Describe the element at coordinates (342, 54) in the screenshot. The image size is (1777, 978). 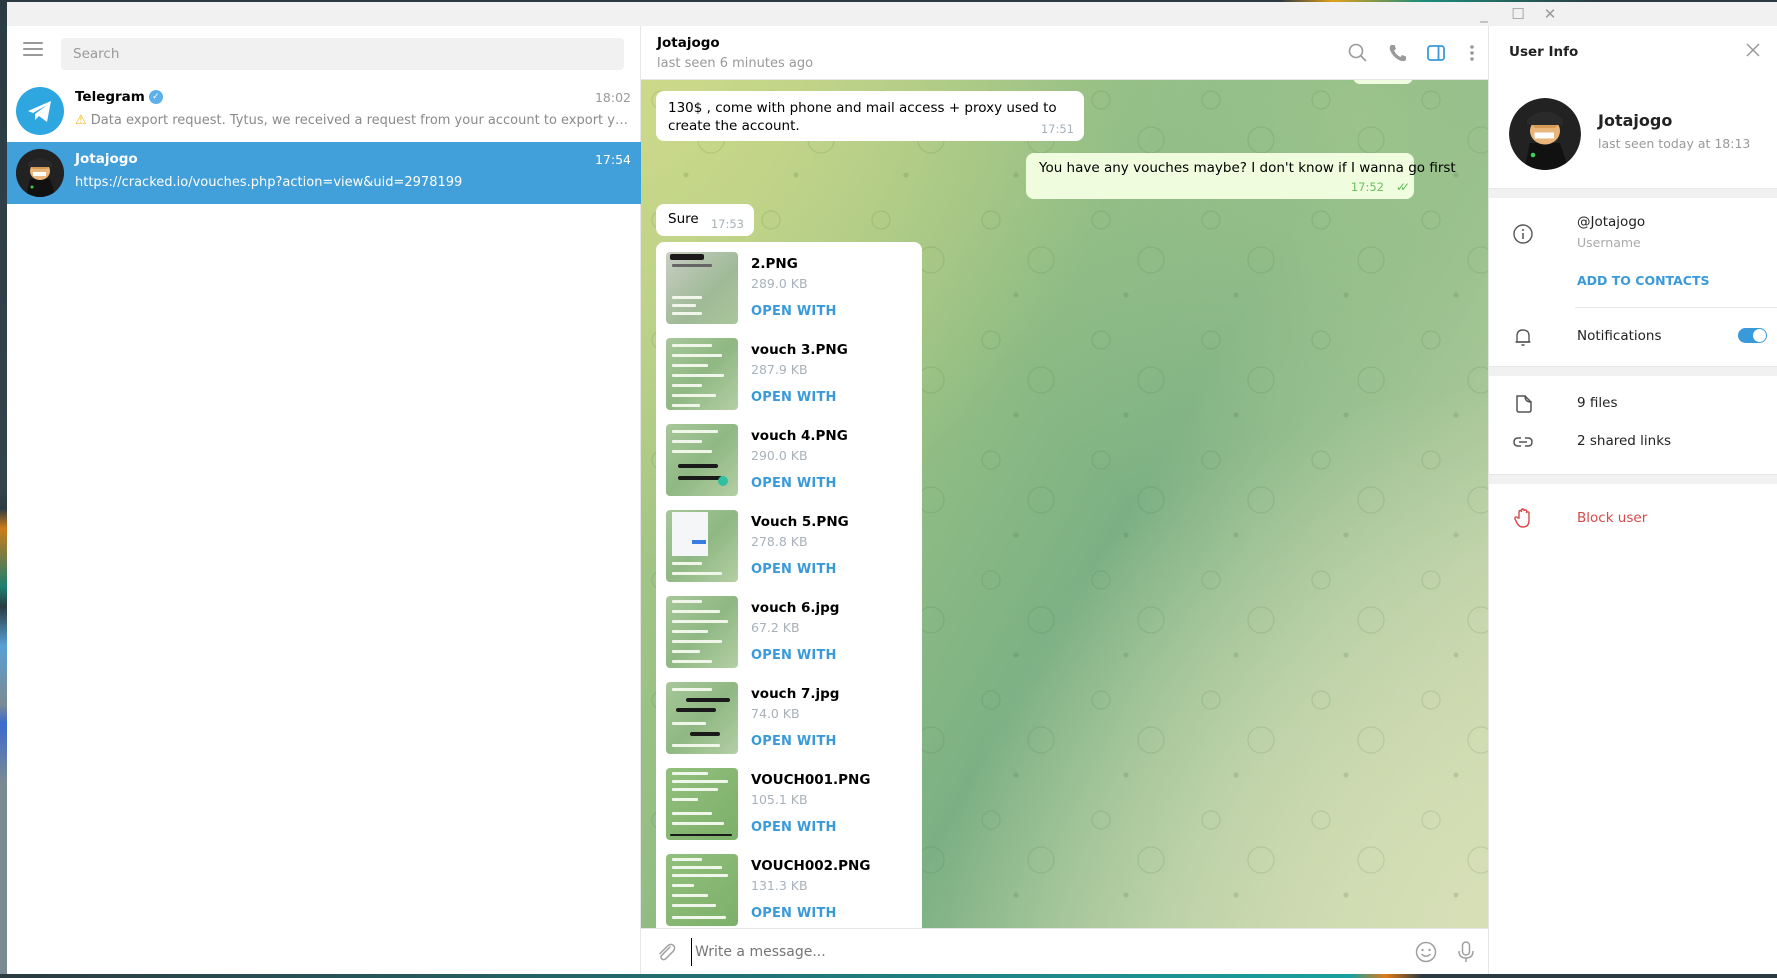
I see `search-input: Search` at that location.